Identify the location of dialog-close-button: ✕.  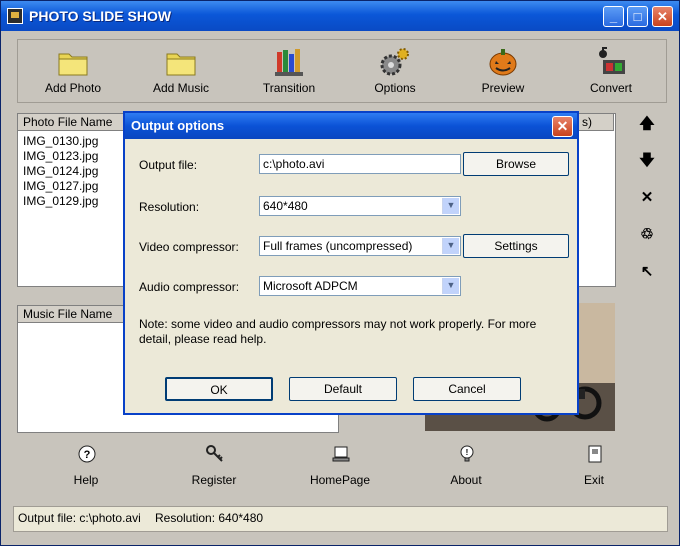
(562, 126).